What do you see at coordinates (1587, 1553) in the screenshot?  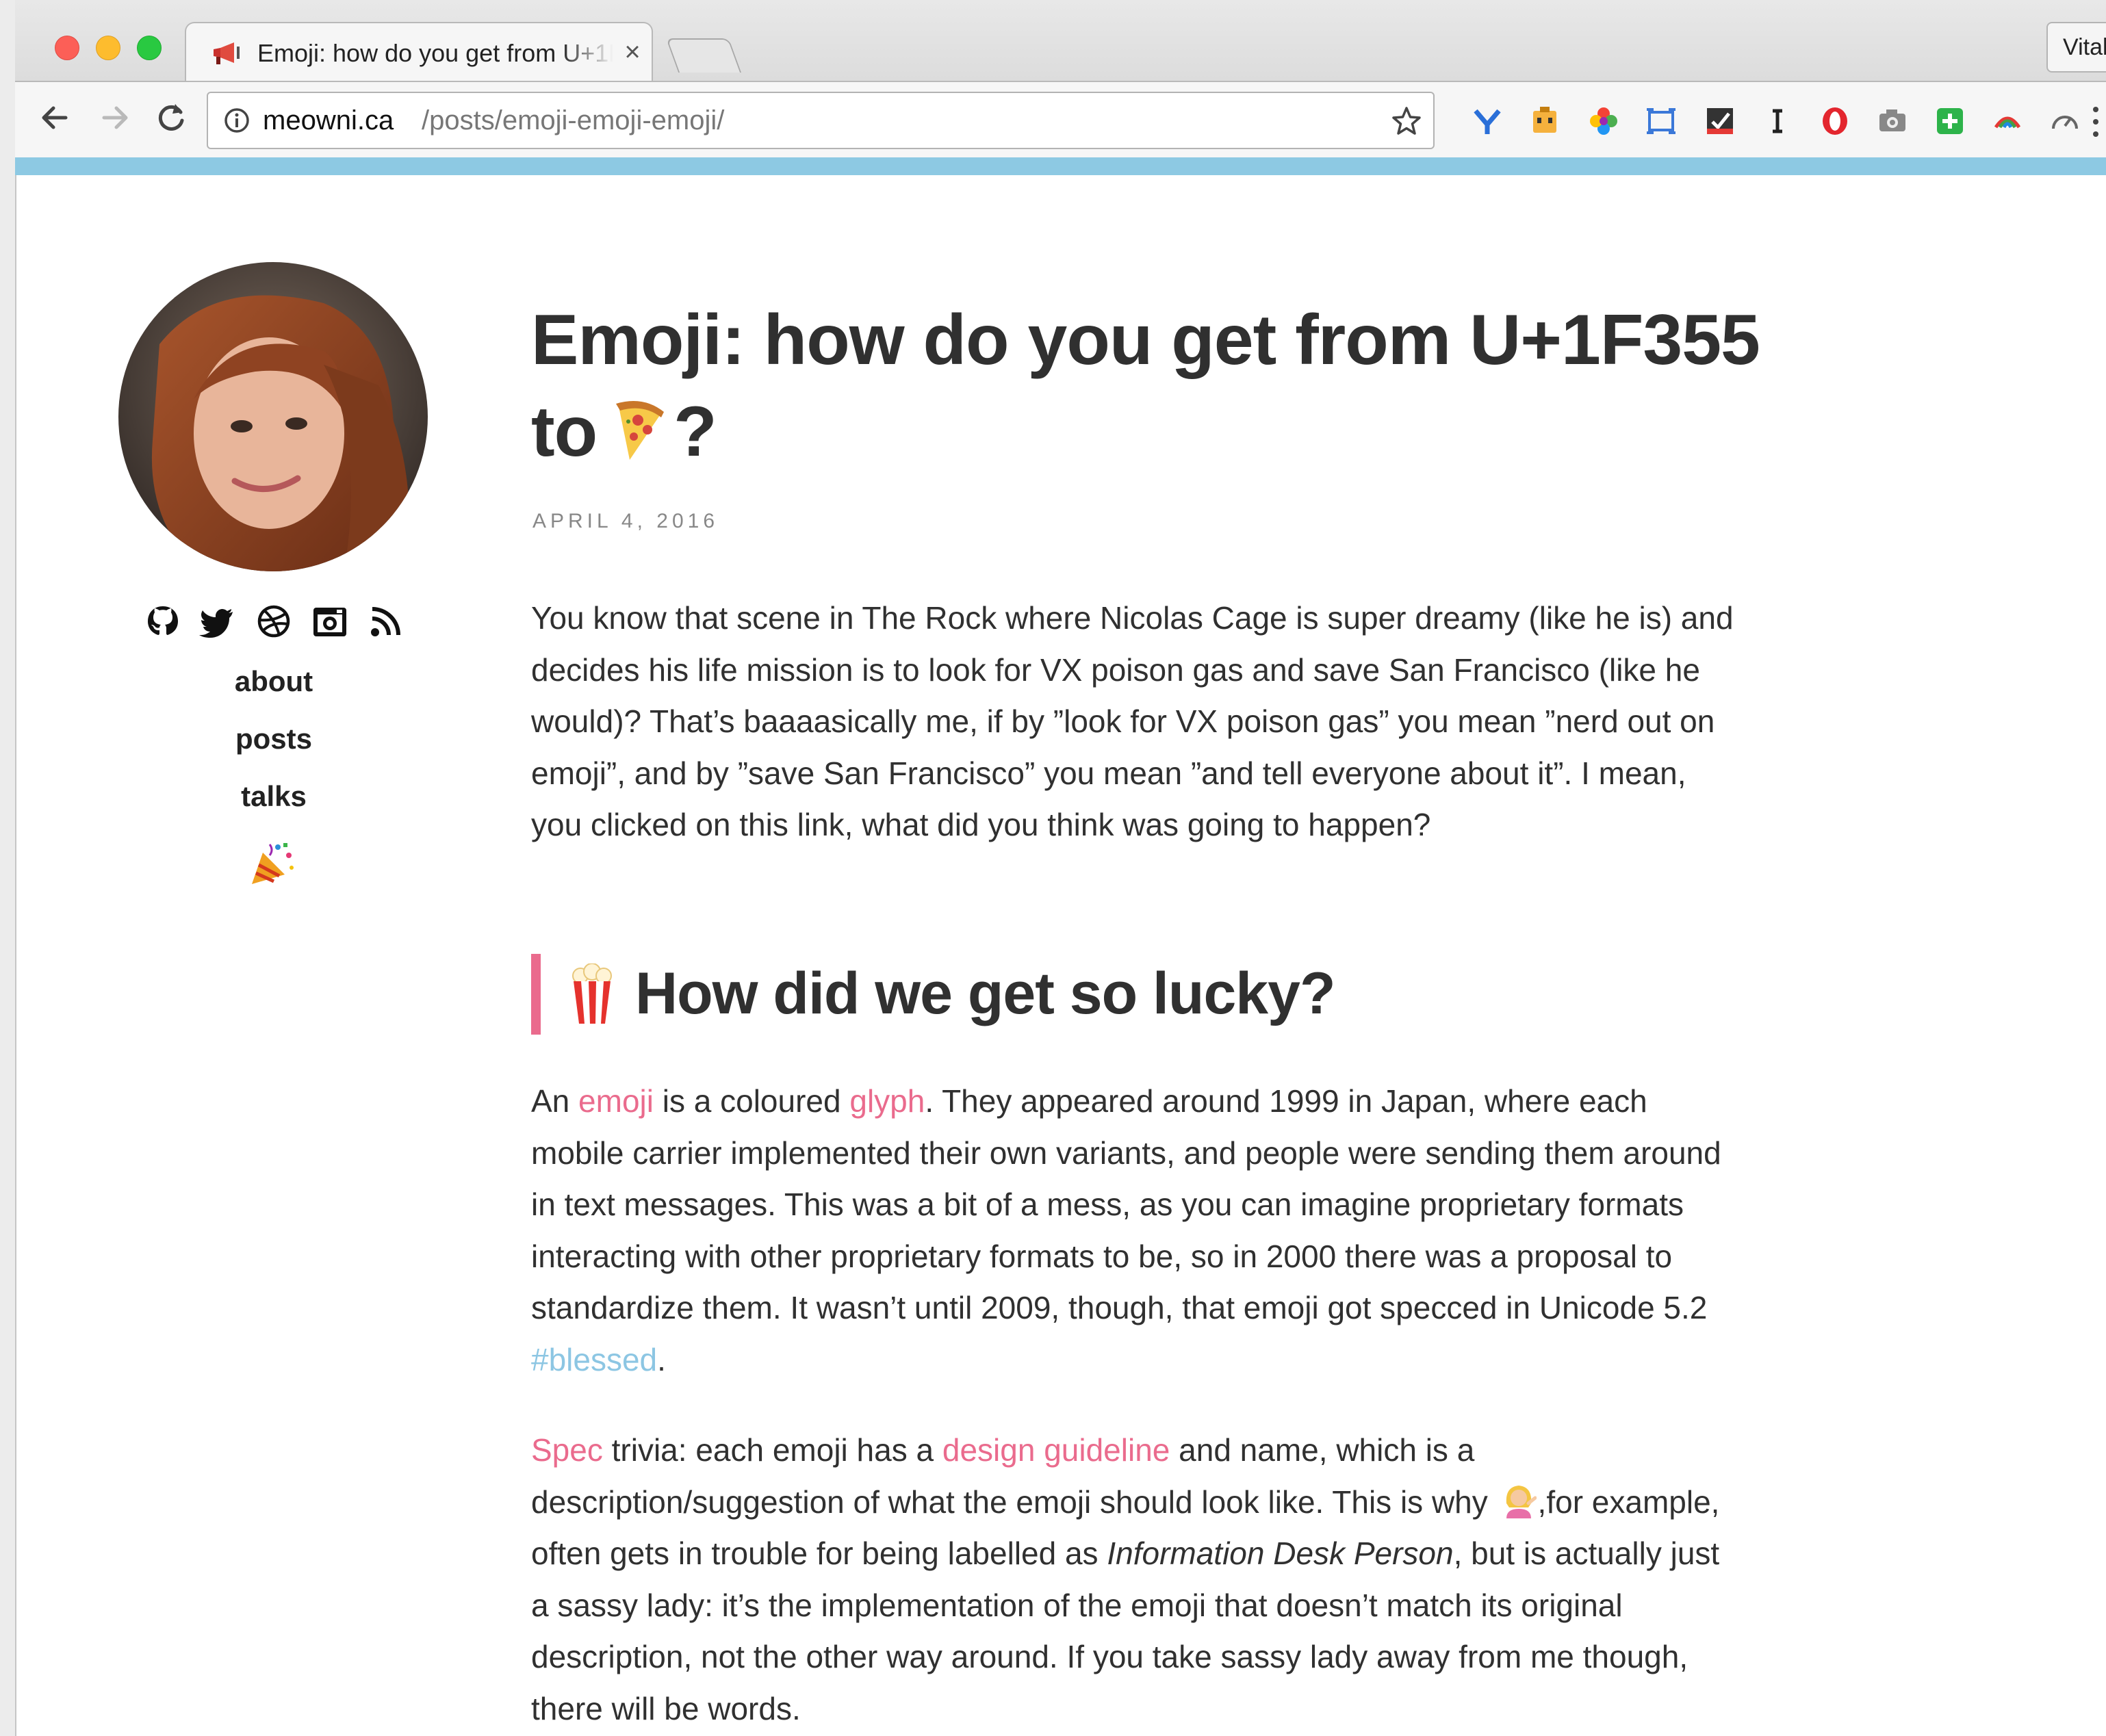 I see `text-run: , but is actually just` at bounding box center [1587, 1553].